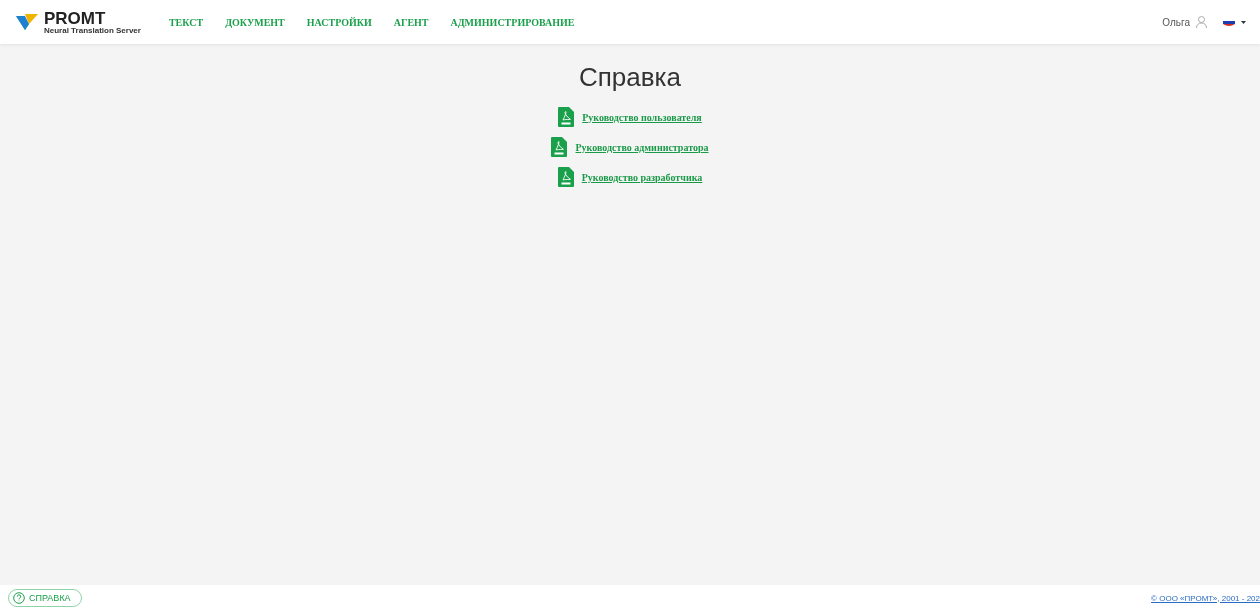  Describe the element at coordinates (1176, 22) in the screenshot. I see `user-name: Ольга` at that location.